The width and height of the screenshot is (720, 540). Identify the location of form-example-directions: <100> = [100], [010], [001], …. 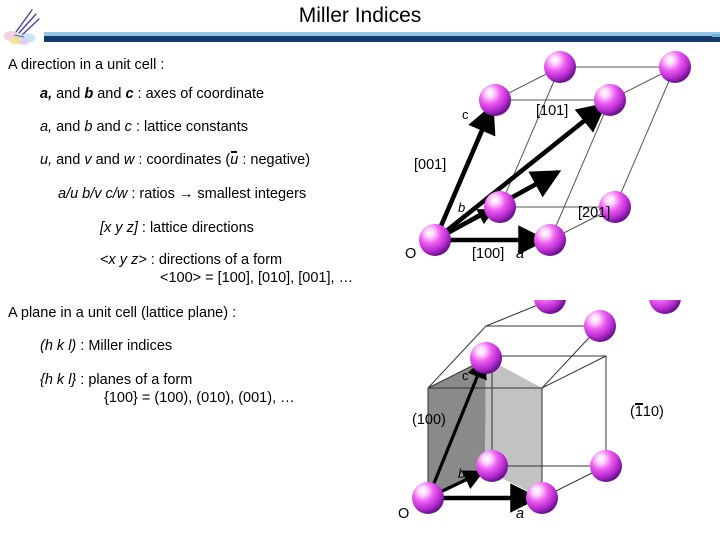
(257, 278).